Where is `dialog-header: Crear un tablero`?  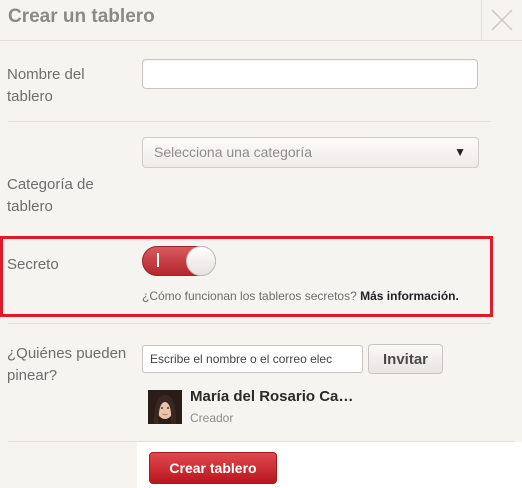
dialog-header: Crear un tablero is located at coordinates (261, 20).